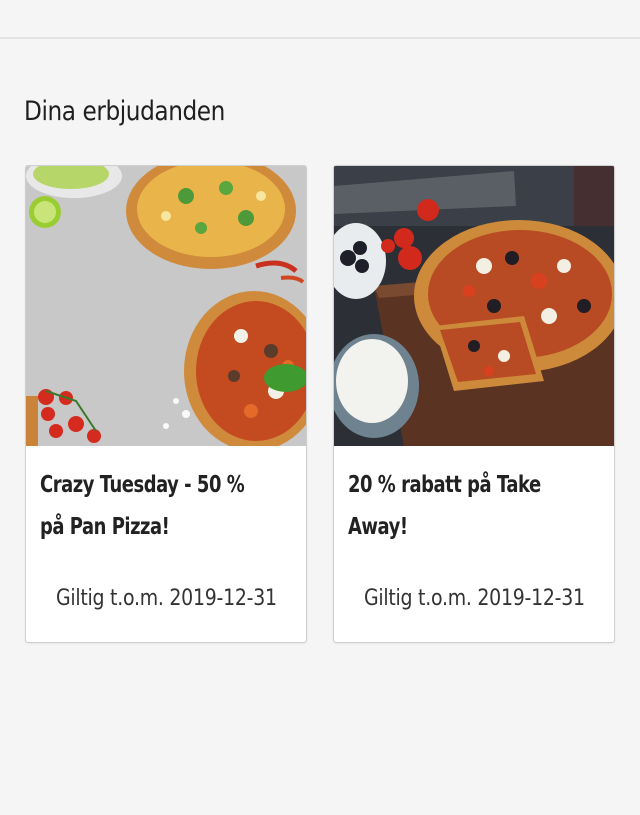  What do you see at coordinates (142, 506) in the screenshot?
I see `offer-title: Crazy Tuesday - 50 % på Pan Pizza!` at bounding box center [142, 506].